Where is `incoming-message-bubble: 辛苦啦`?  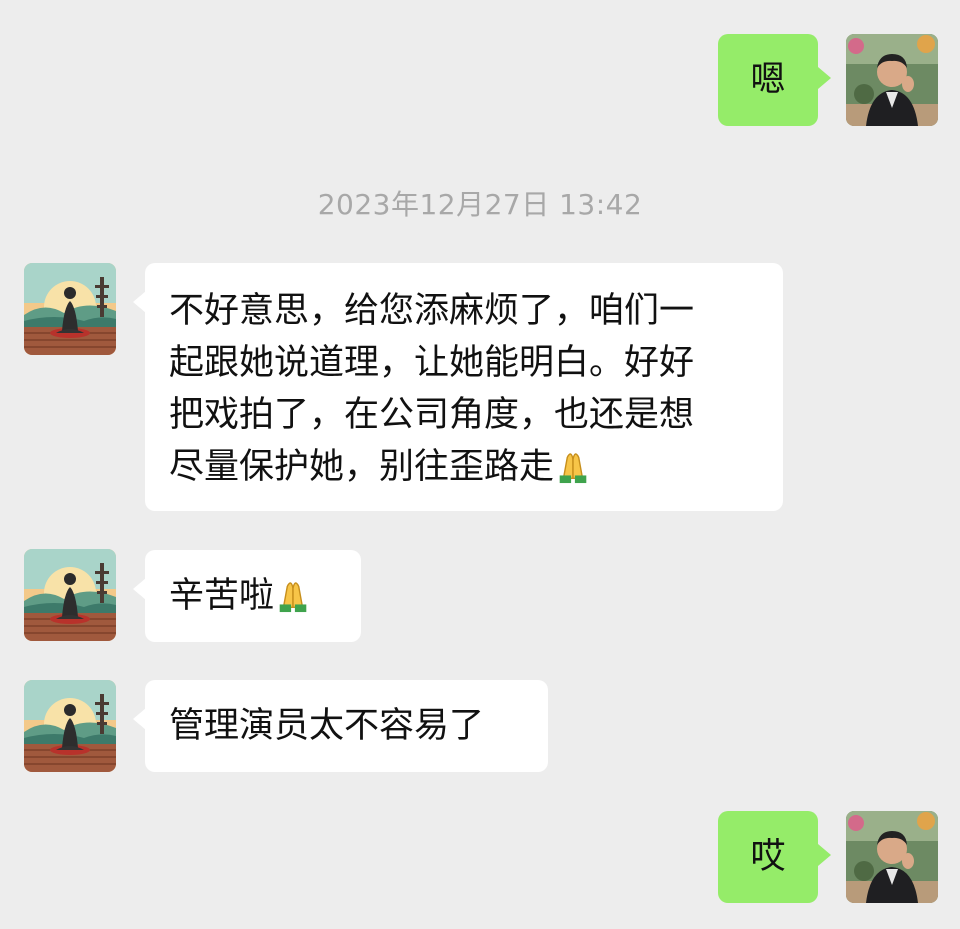 incoming-message-bubble: 辛苦啦 is located at coordinates (247, 596).